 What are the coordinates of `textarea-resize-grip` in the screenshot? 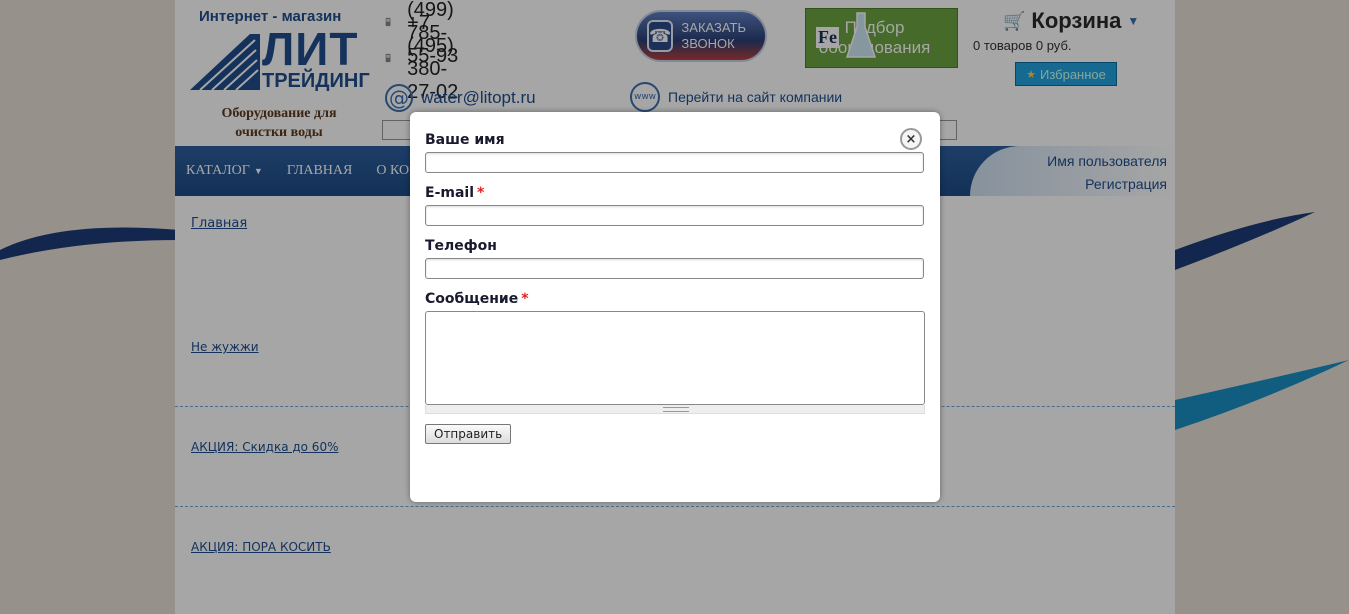 It's located at (675, 409).